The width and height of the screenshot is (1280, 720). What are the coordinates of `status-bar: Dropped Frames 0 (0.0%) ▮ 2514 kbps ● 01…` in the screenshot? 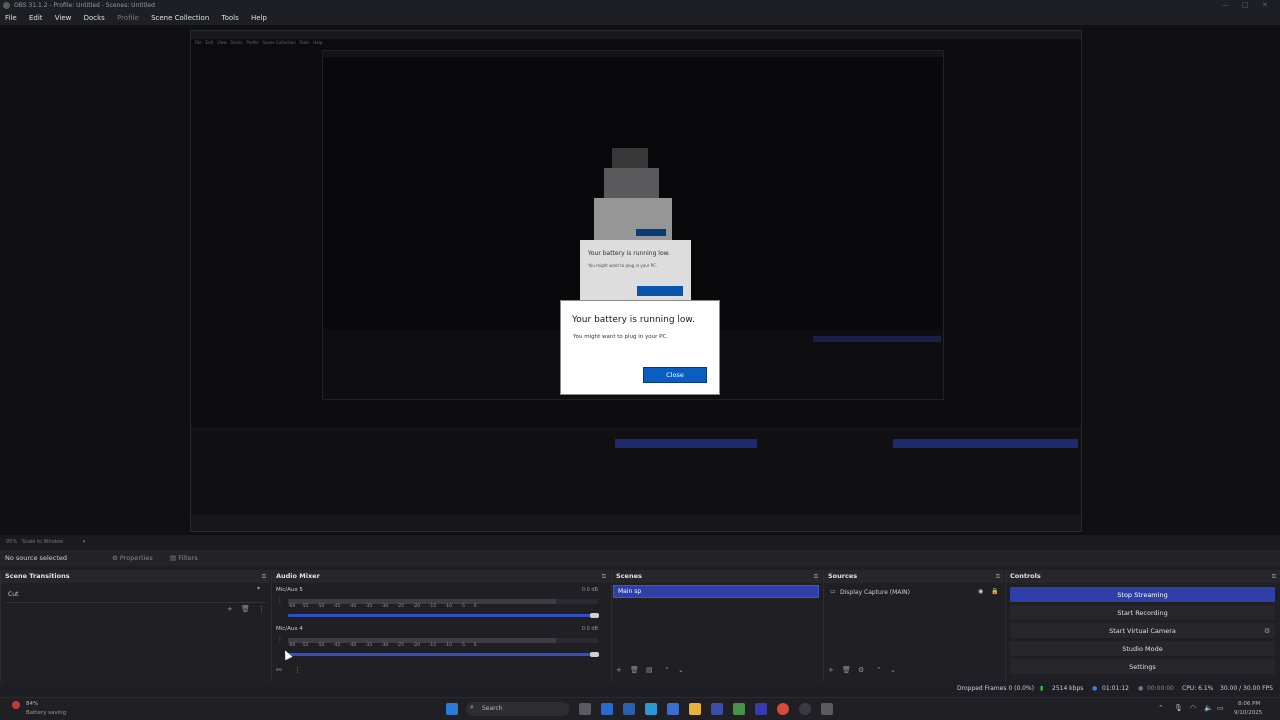 It's located at (640, 689).